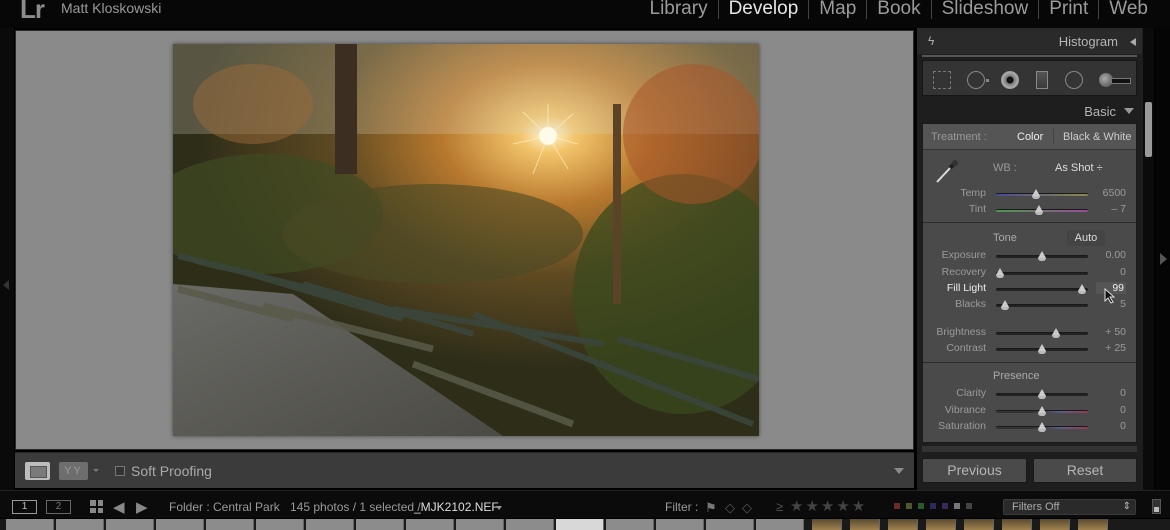 The image size is (1170, 530). Describe the element at coordinates (985, 10) in the screenshot. I see `module-slideshow: Slideshow` at that location.